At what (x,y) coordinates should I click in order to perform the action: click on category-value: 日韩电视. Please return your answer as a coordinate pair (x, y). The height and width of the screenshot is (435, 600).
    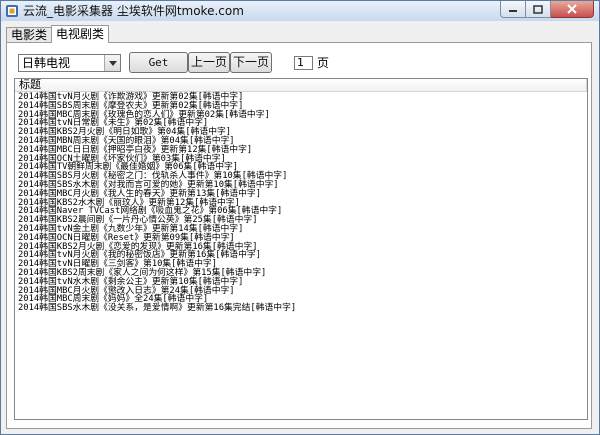
    Looking at the image, I should click on (46, 63).